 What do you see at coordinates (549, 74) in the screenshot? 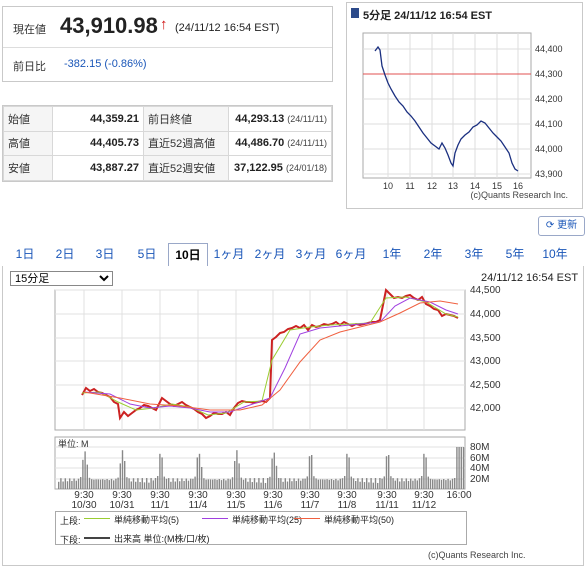
I see `mini-y-label: 44,300` at bounding box center [549, 74].